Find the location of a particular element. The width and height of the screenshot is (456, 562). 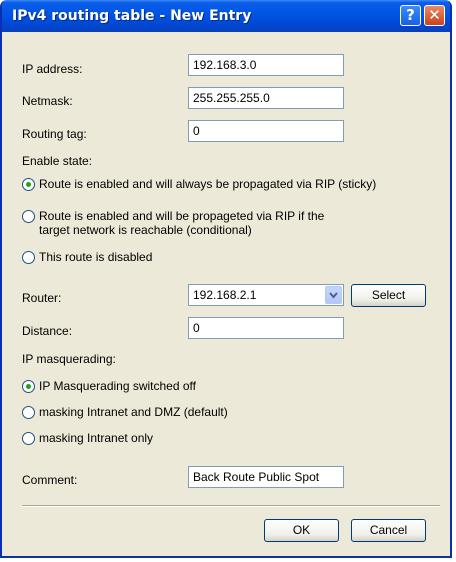

comment-input: Back Route Public Spot is located at coordinates (266, 477).